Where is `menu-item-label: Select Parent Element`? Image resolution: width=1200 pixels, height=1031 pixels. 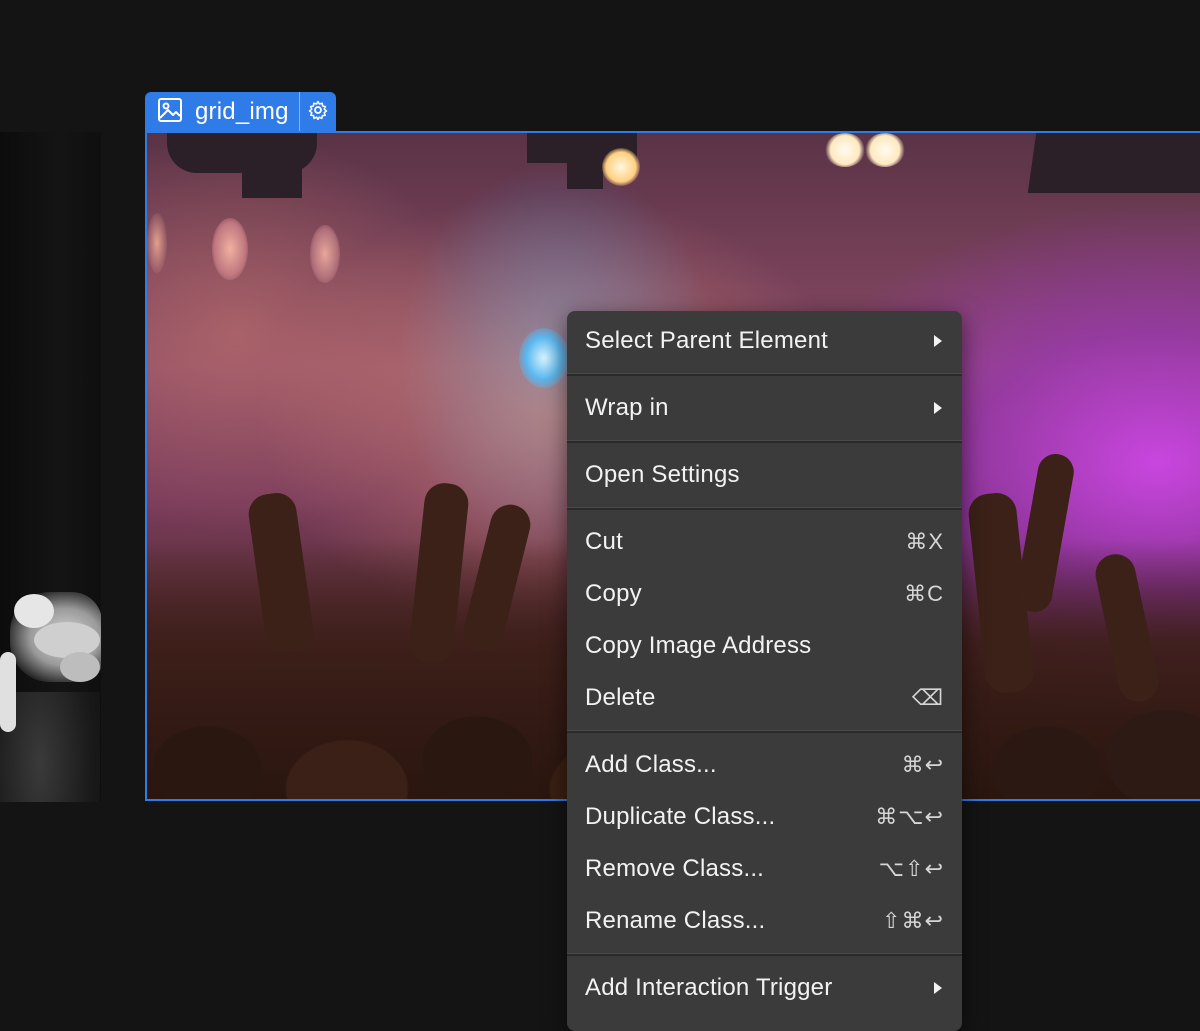 menu-item-label: Select Parent Element is located at coordinates (706, 340).